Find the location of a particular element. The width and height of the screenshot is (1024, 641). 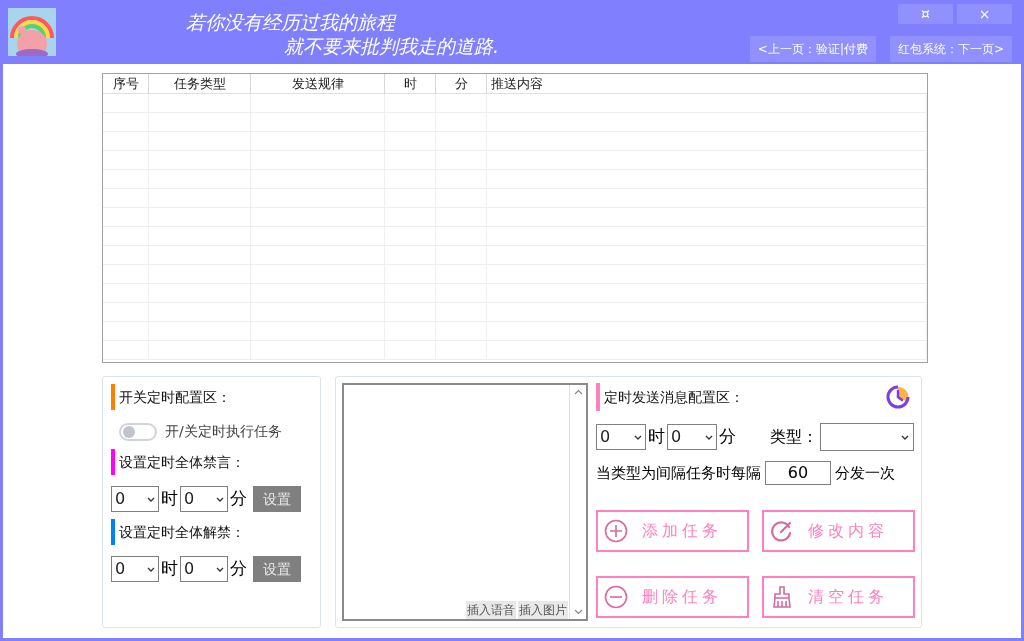

section-title: 设置定时全体禁言： is located at coordinates (182, 462).